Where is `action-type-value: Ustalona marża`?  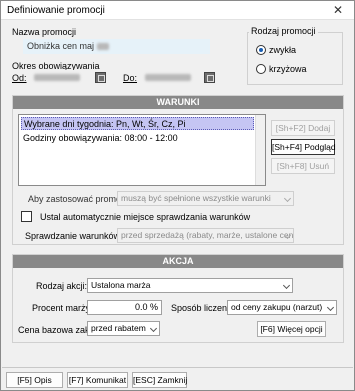
action-type-value: Ustalona marża is located at coordinates (121, 285).